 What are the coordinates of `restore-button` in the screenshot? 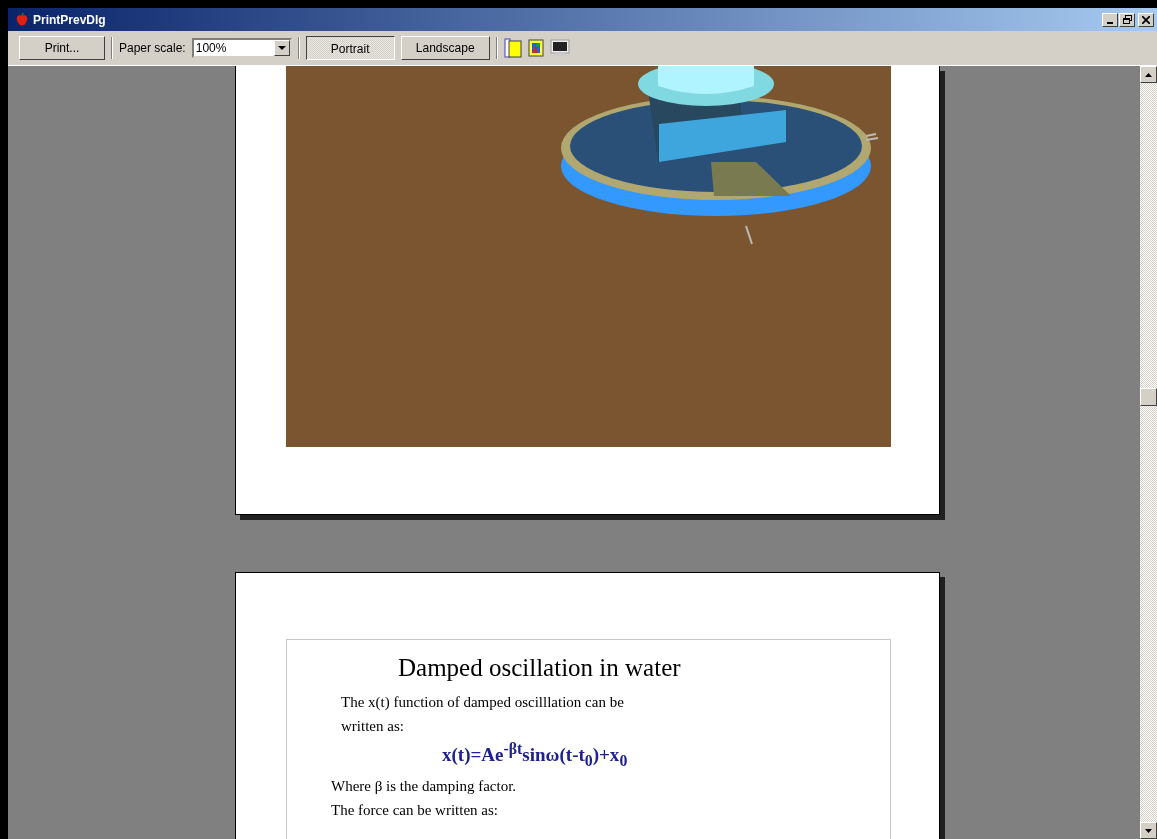 It's located at (1127, 19).